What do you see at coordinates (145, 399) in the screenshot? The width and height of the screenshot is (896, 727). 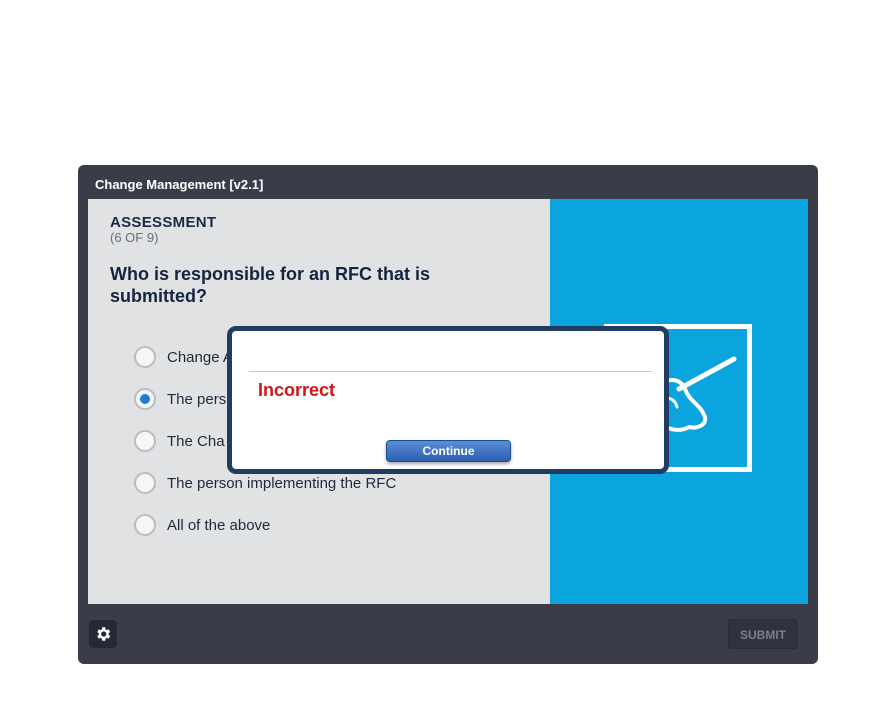 I see `radio-button-selected` at bounding box center [145, 399].